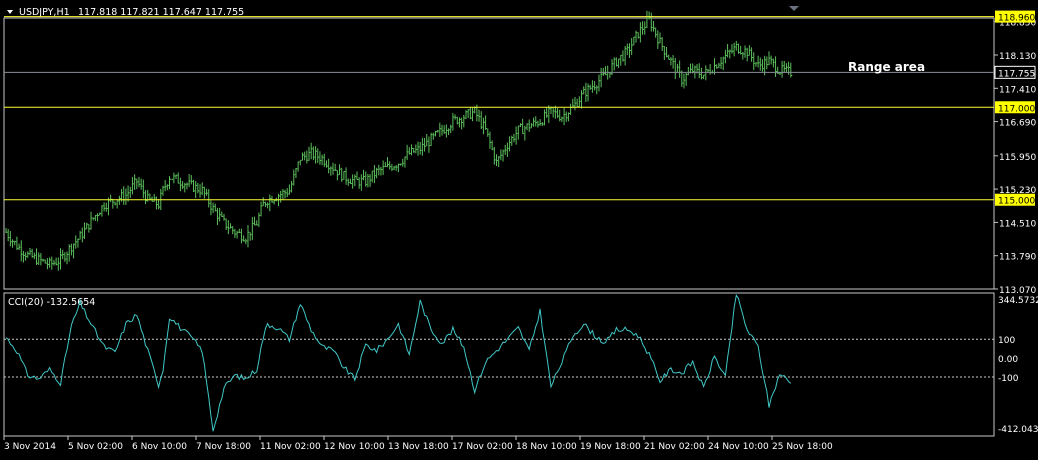  What do you see at coordinates (738, 447) in the screenshot?
I see `time-tick-label: 24 Nov 10:00` at bounding box center [738, 447].